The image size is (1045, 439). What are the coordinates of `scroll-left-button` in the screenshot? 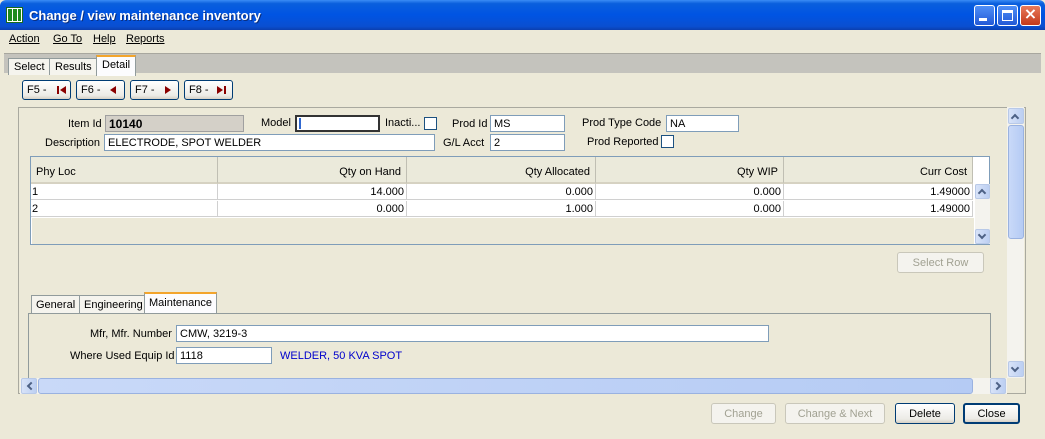 It's located at (29, 386).